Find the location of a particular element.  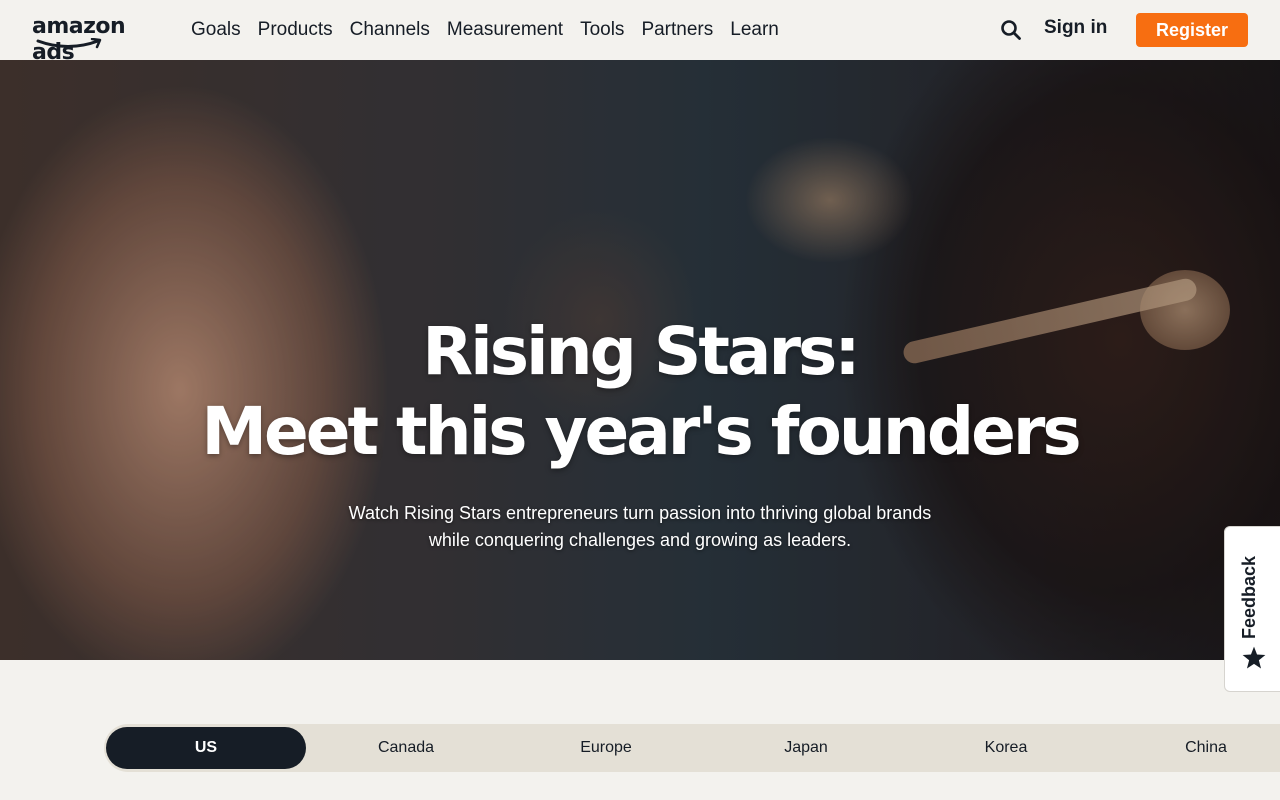

search-button is located at coordinates (1011, 30).